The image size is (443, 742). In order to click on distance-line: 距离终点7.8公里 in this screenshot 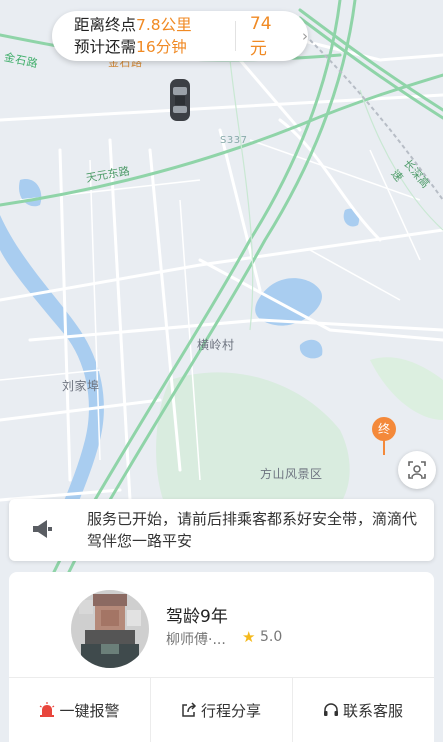, I will do `click(154, 25)`.